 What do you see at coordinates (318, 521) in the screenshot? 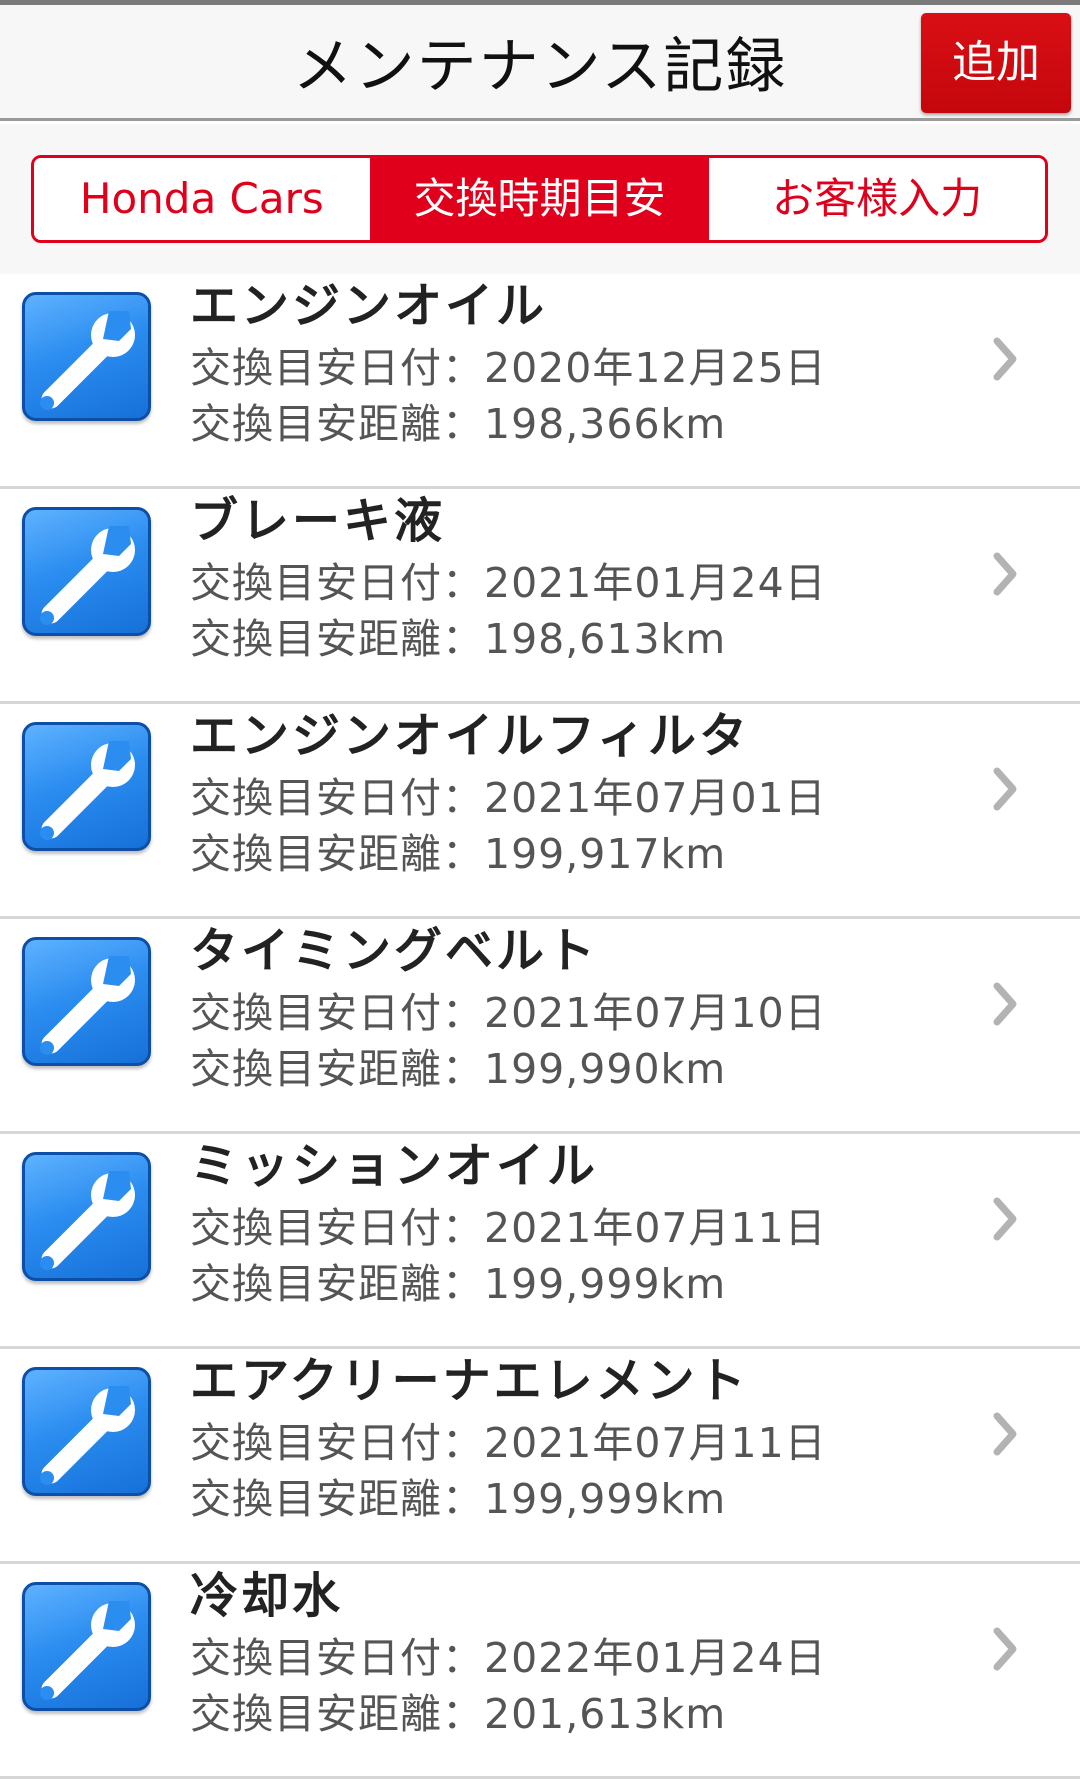
I see `item-name: ブレーキ液` at bounding box center [318, 521].